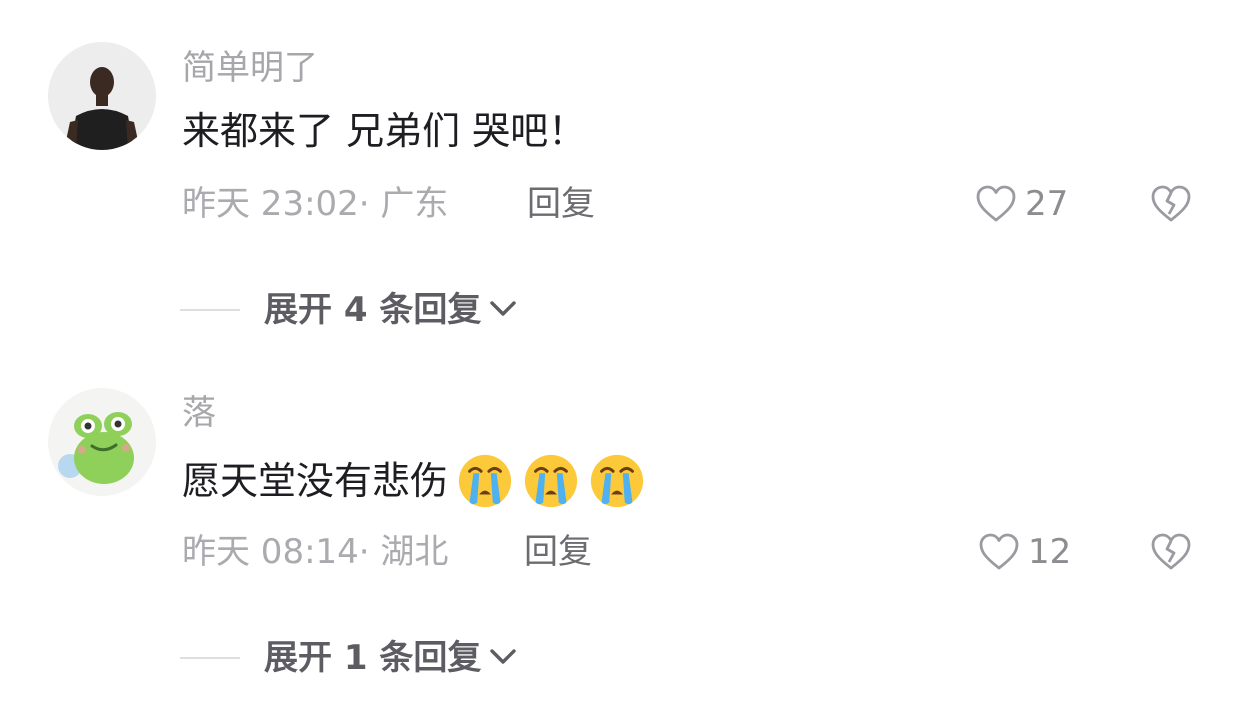 The width and height of the screenshot is (1242, 703). I want to click on frog-avatar-icon, so click(102, 442).